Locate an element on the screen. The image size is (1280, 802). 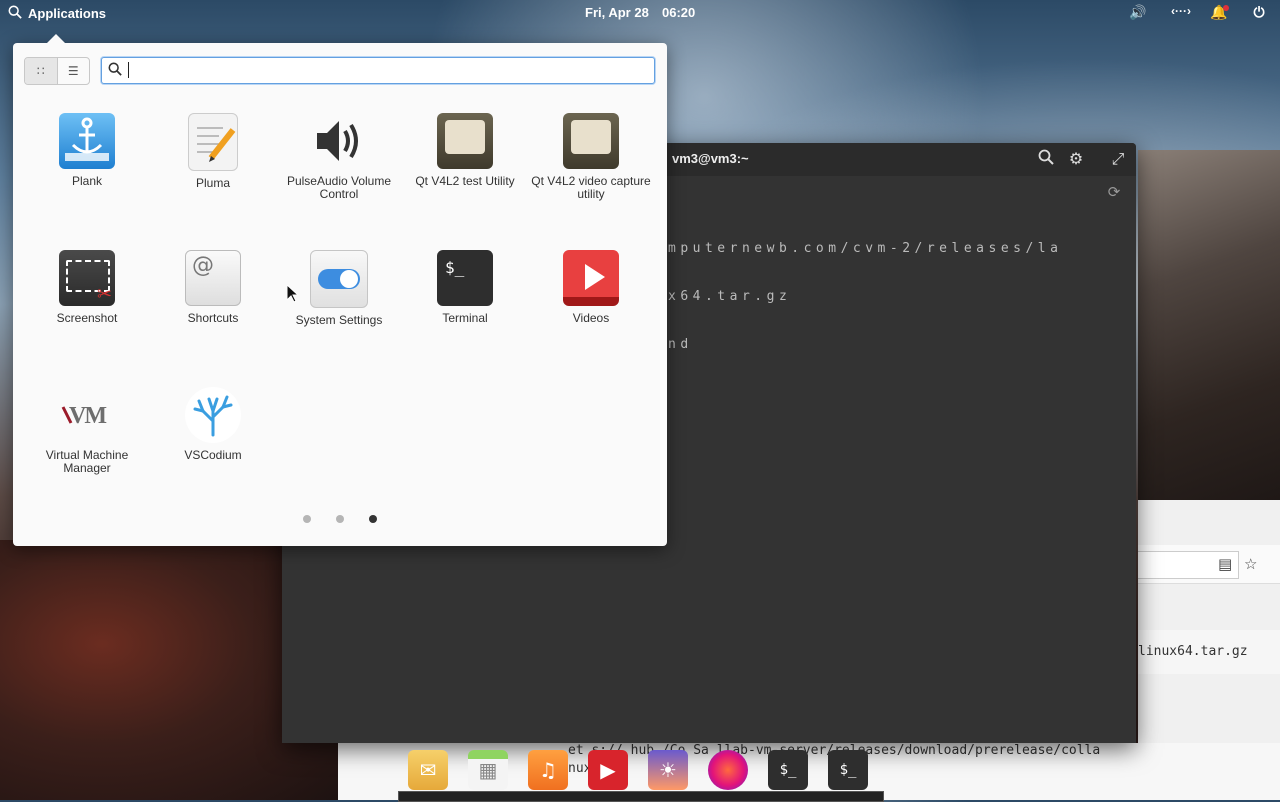
app-pluma: Pluma is located at coordinates (213, 151).